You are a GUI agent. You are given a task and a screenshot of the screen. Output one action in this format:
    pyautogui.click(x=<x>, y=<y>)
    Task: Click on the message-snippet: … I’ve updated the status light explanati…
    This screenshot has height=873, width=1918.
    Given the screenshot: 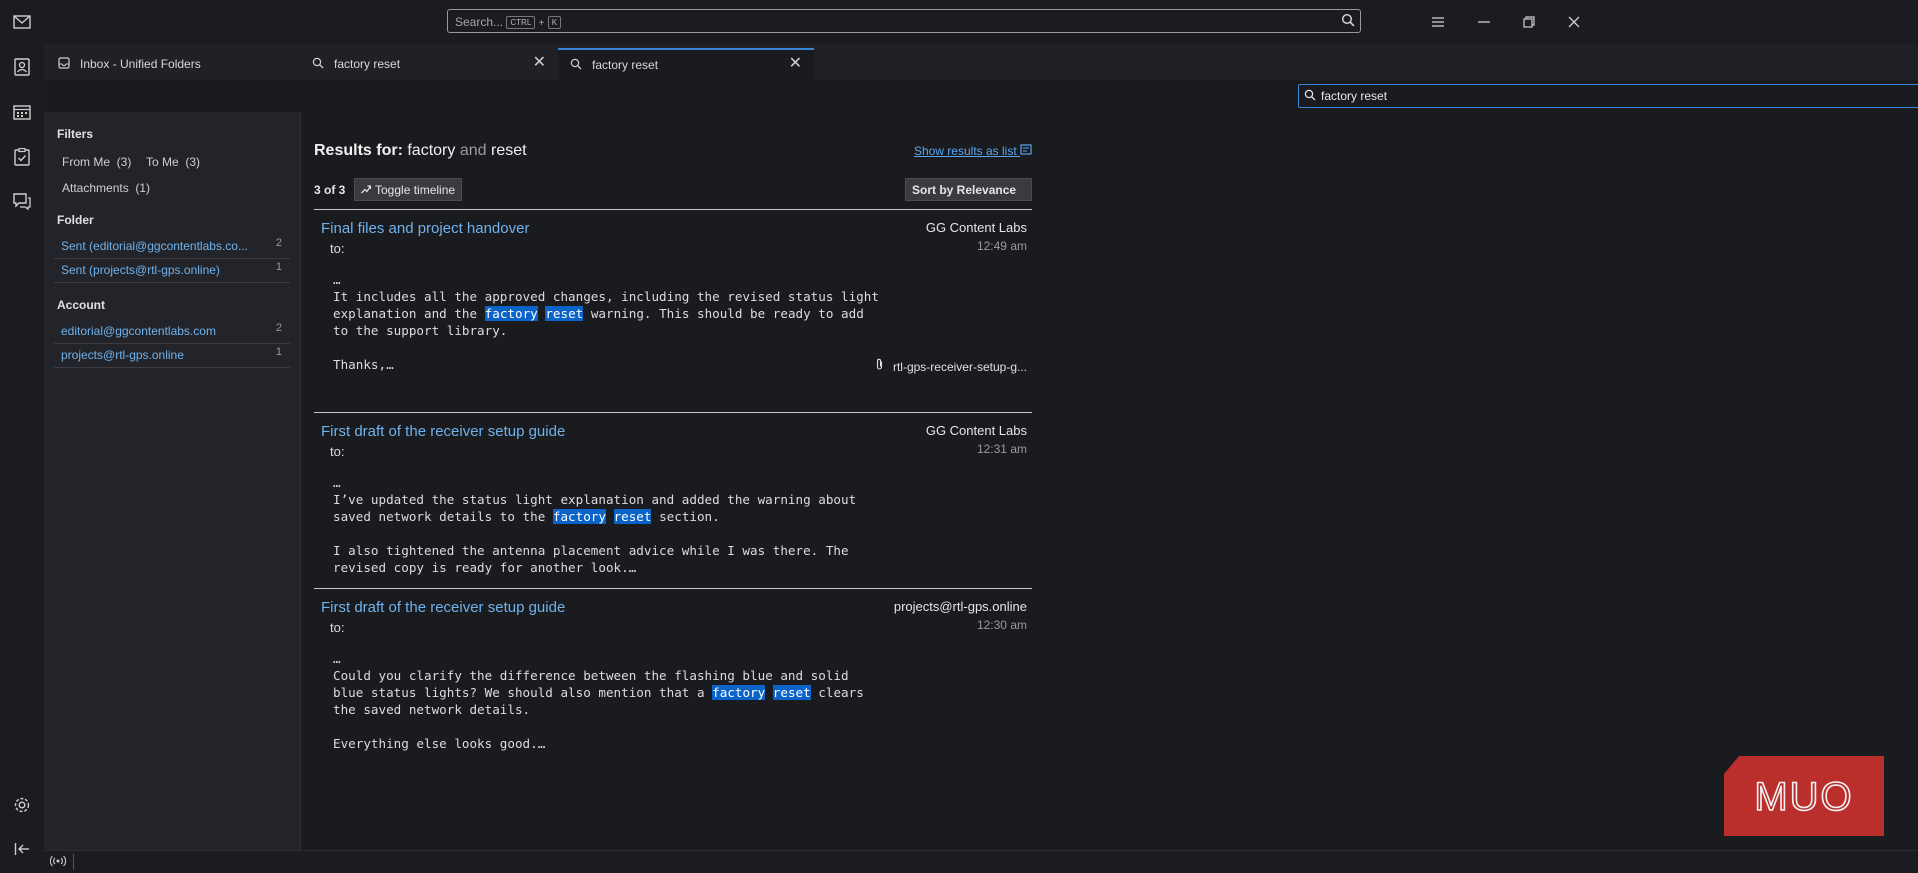 What is the action you would take?
    pyautogui.click(x=594, y=525)
    